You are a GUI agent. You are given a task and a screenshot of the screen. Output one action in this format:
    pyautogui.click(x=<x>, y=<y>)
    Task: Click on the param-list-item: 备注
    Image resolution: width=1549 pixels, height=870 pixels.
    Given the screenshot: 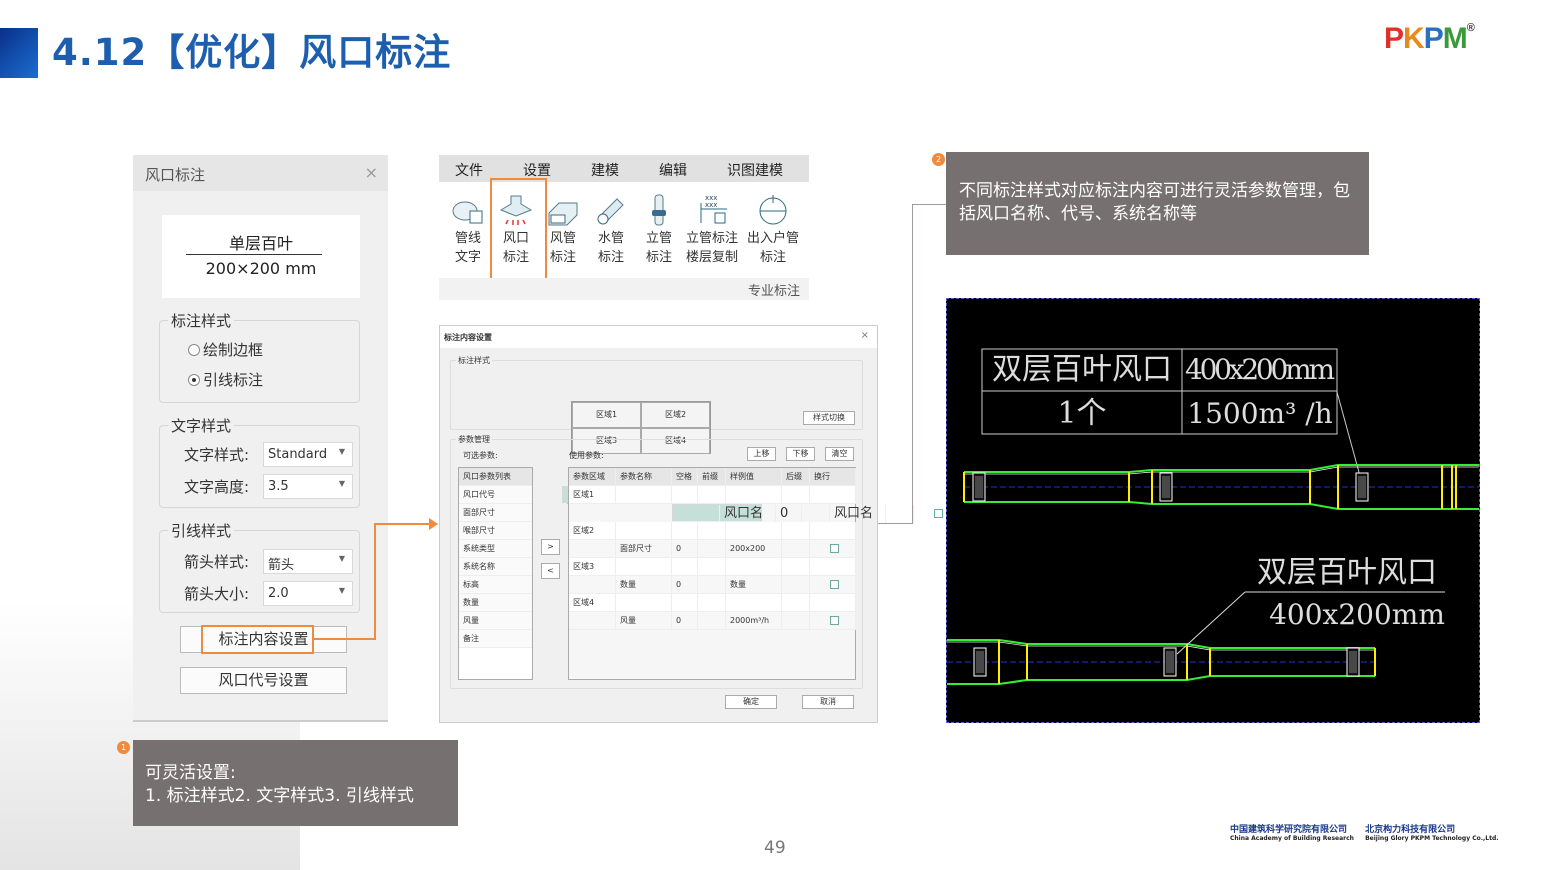 What is the action you would take?
    pyautogui.click(x=495, y=639)
    